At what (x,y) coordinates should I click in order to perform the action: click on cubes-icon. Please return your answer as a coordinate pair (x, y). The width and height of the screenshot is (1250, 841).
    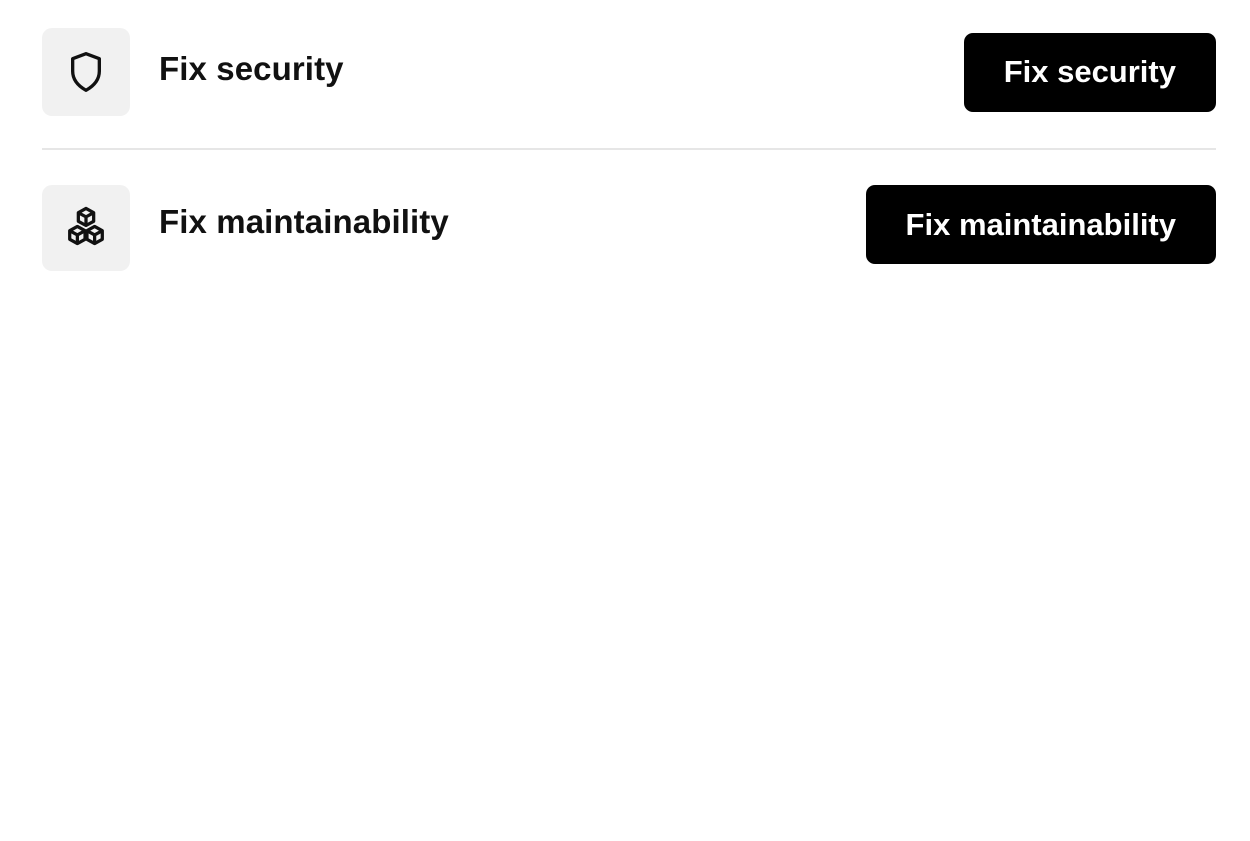
    Looking at the image, I should click on (86, 228).